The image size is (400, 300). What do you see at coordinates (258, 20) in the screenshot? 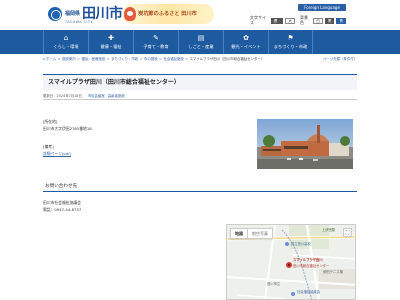
I see `text-size-label: 文字サイズ` at bounding box center [258, 20].